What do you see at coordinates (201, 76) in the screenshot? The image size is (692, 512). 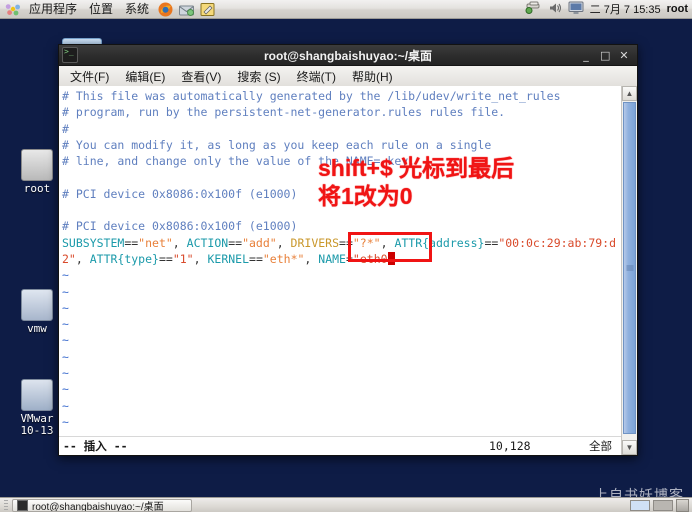 I see `menu-view: 查看(V)` at bounding box center [201, 76].